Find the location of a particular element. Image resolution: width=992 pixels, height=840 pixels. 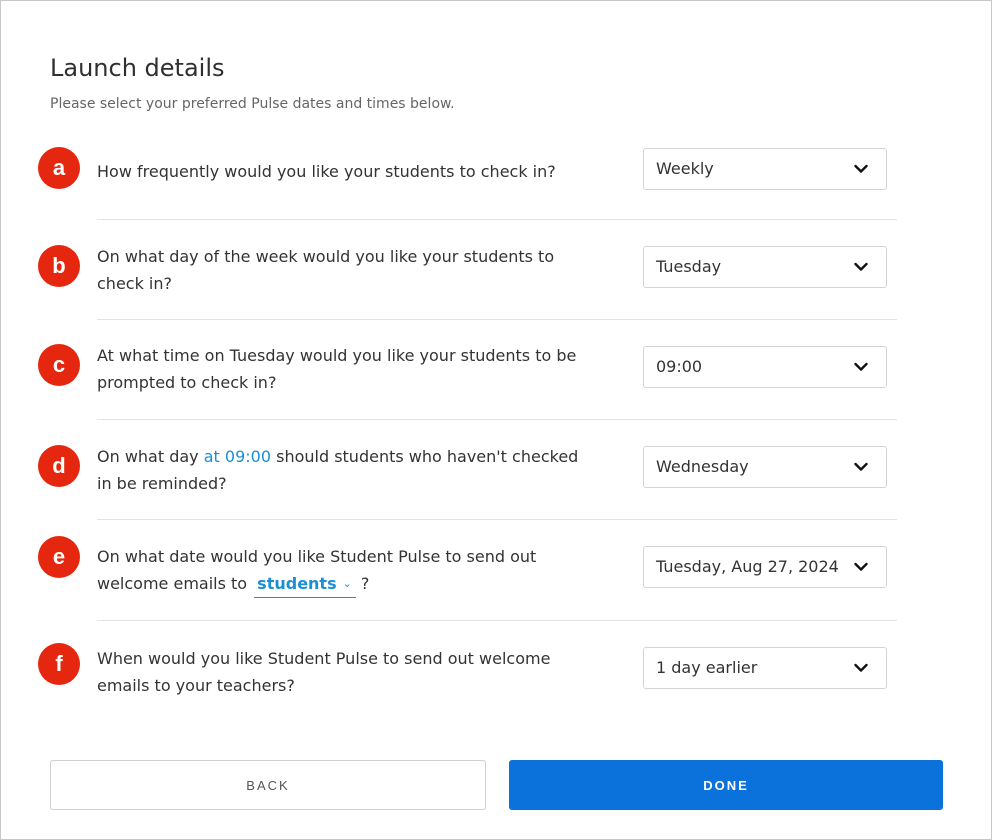

teacher-email-timing-select: 1 day earlier is located at coordinates (765, 668).